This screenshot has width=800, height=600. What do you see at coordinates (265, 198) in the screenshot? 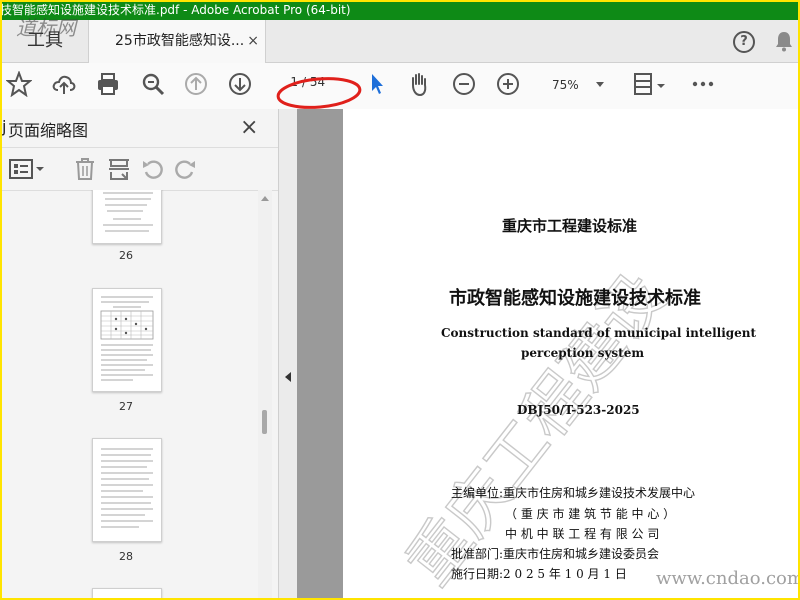
I see `scroll-up-icon` at bounding box center [265, 198].